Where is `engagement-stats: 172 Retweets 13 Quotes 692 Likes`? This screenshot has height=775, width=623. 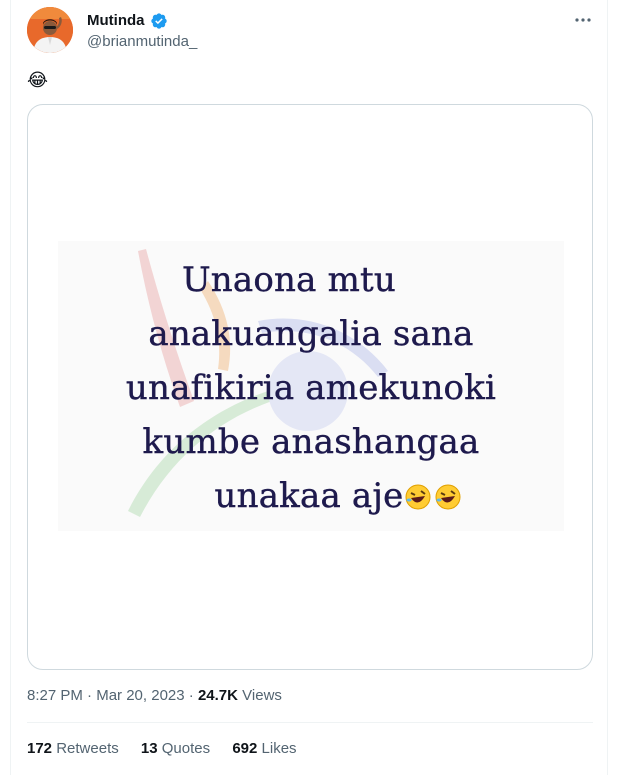
engagement-stats: 172 Retweets 13 Quotes 692 Likes is located at coordinates (171, 749).